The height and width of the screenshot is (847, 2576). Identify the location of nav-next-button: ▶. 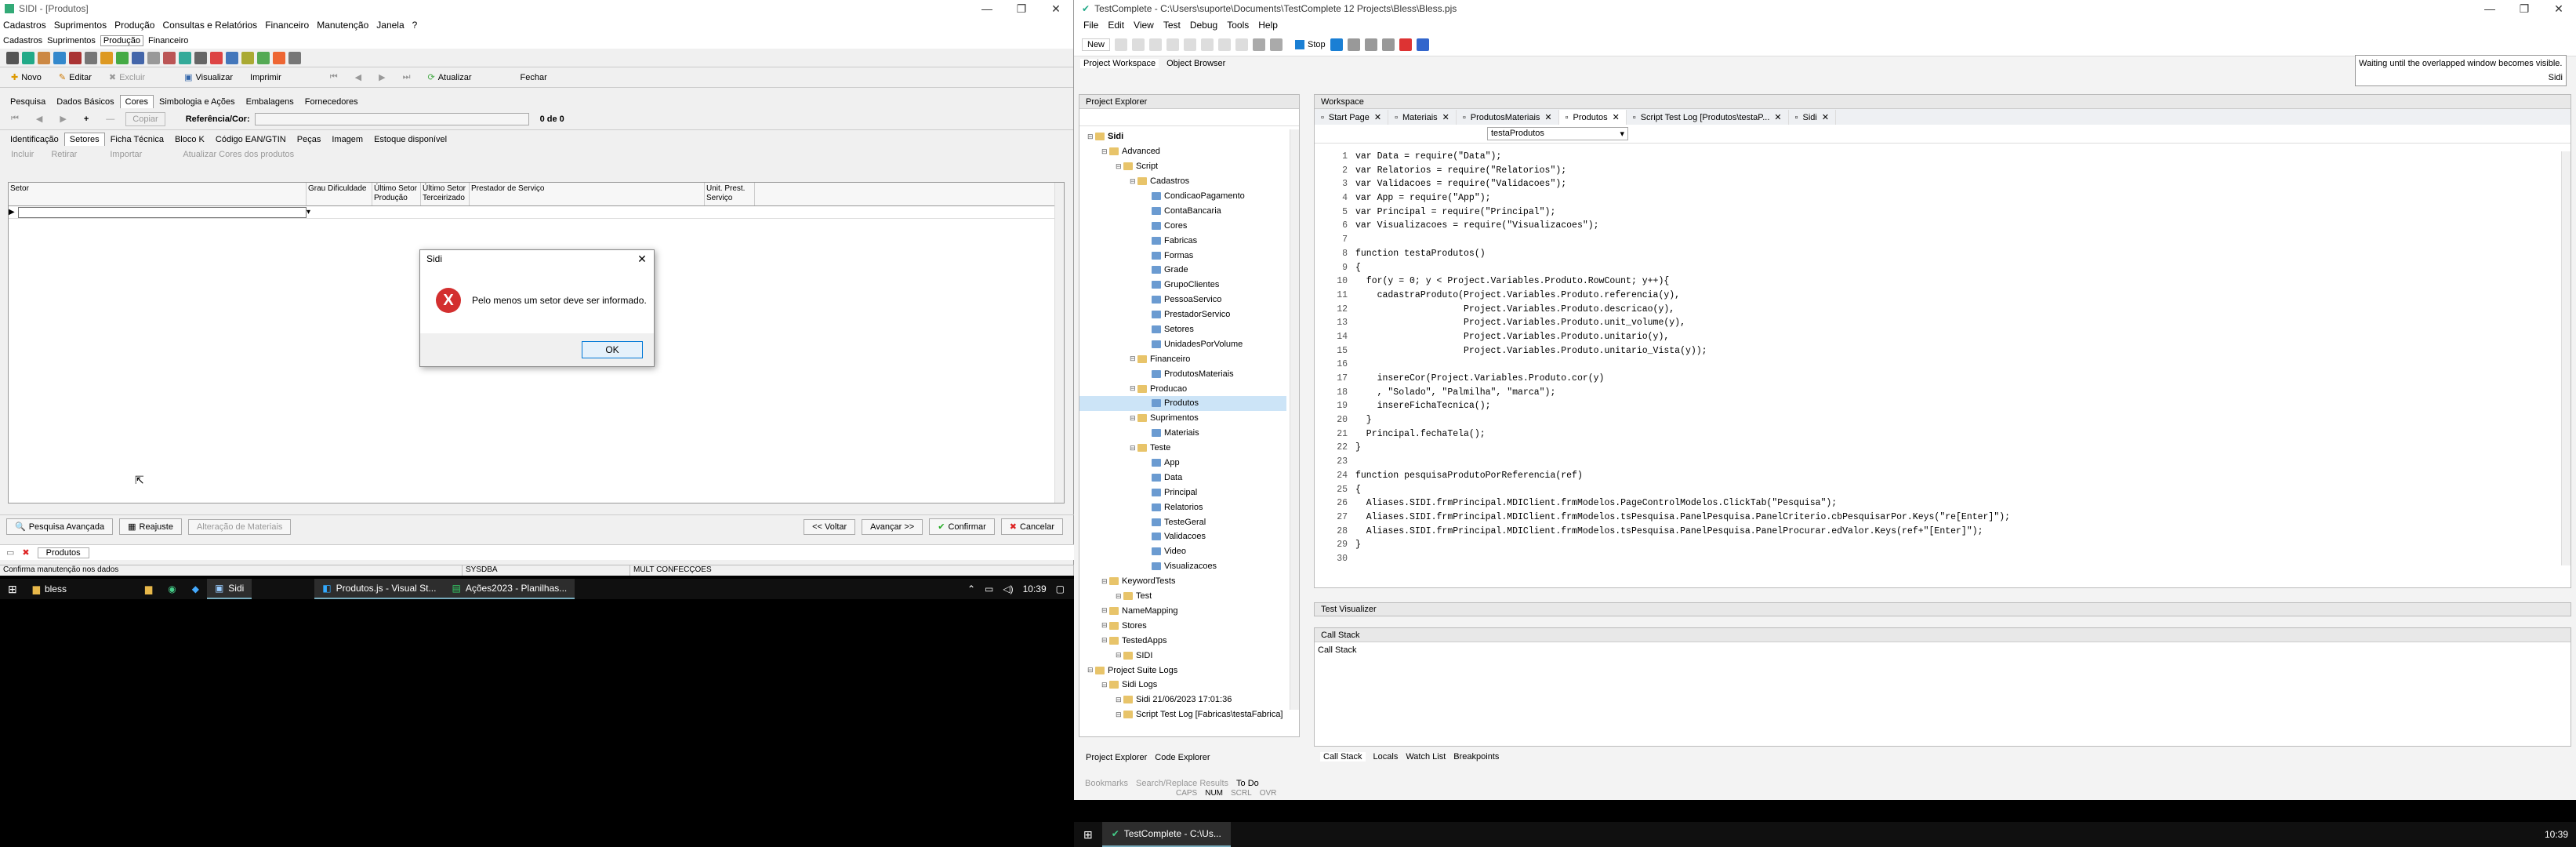
(381, 77).